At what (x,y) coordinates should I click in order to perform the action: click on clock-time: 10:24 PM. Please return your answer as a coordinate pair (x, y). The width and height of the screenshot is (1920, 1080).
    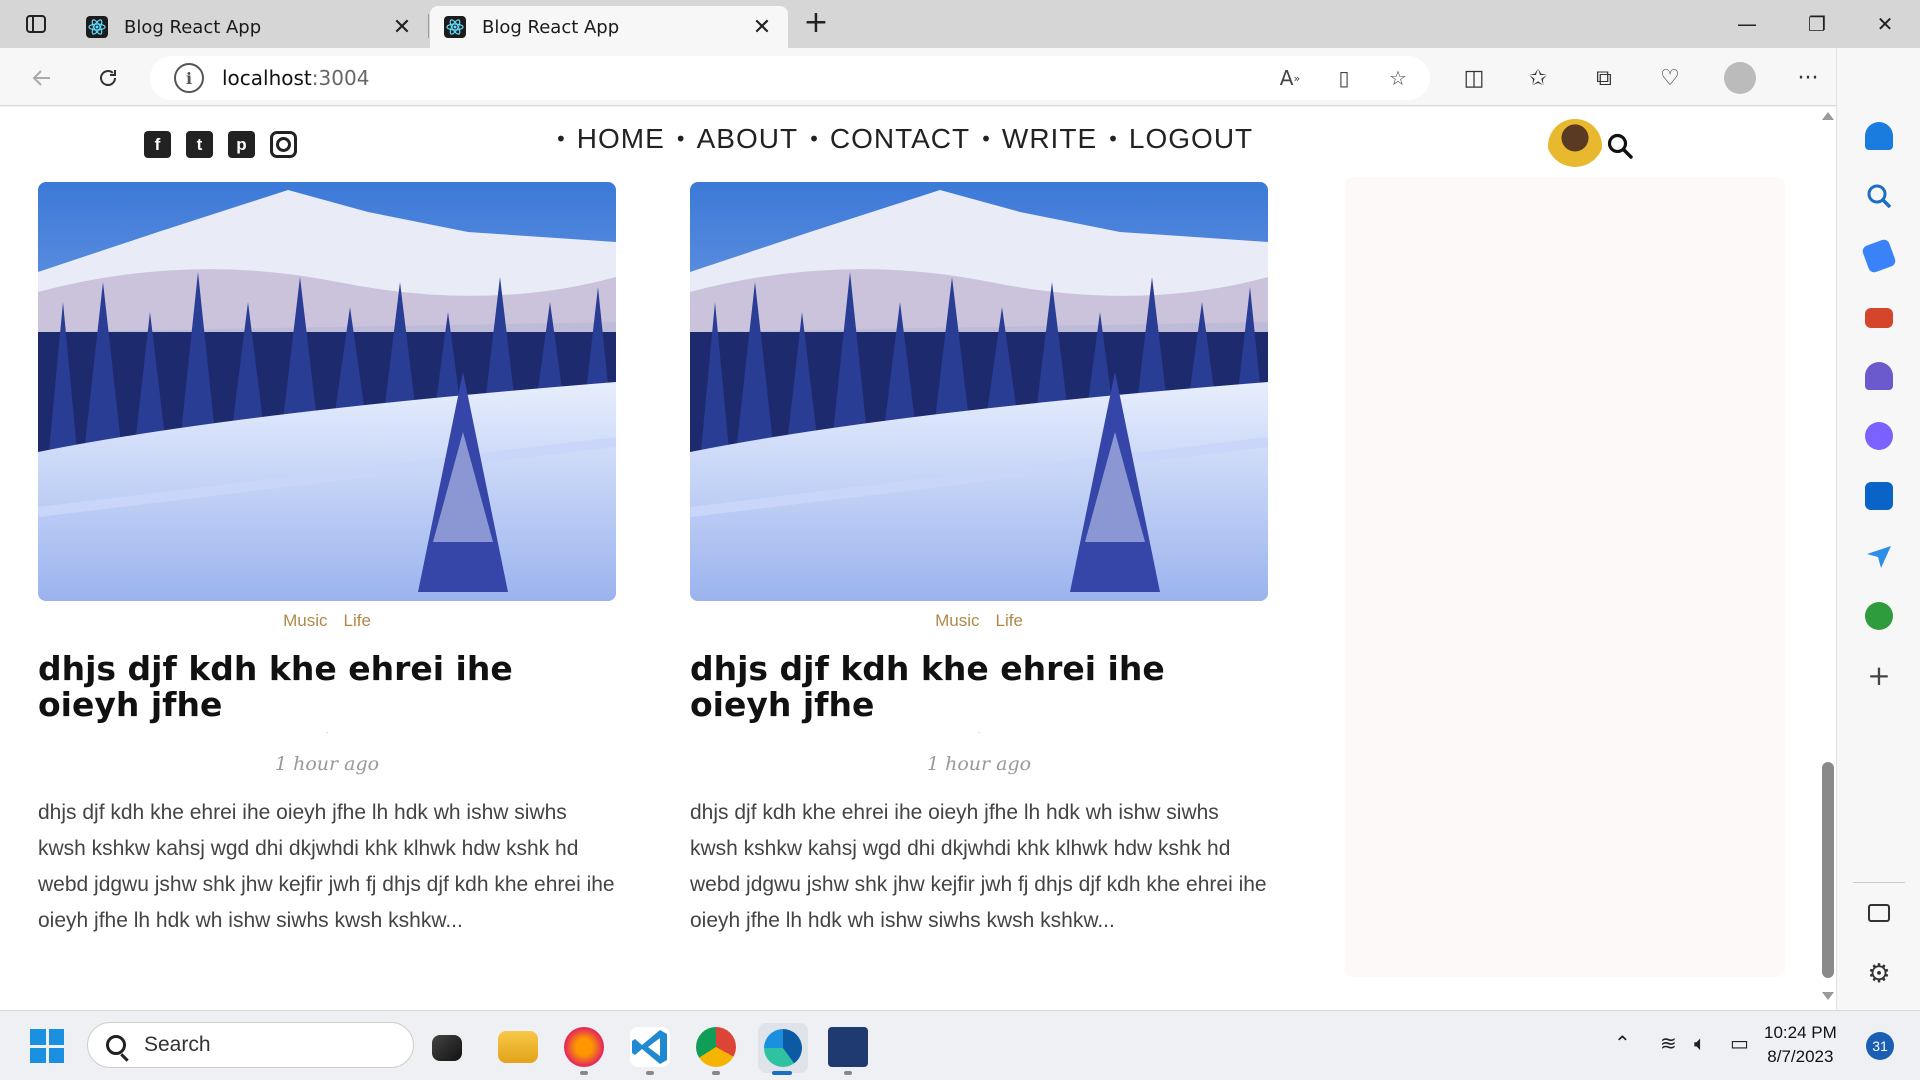
    Looking at the image, I should click on (1800, 1032).